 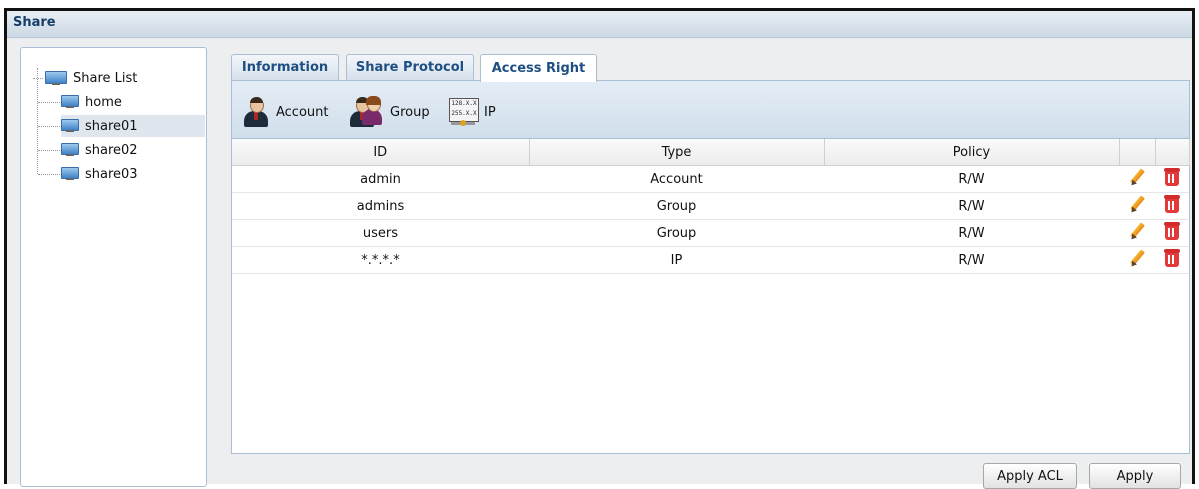 I want to click on add-account-button: Account, so click(x=285, y=112).